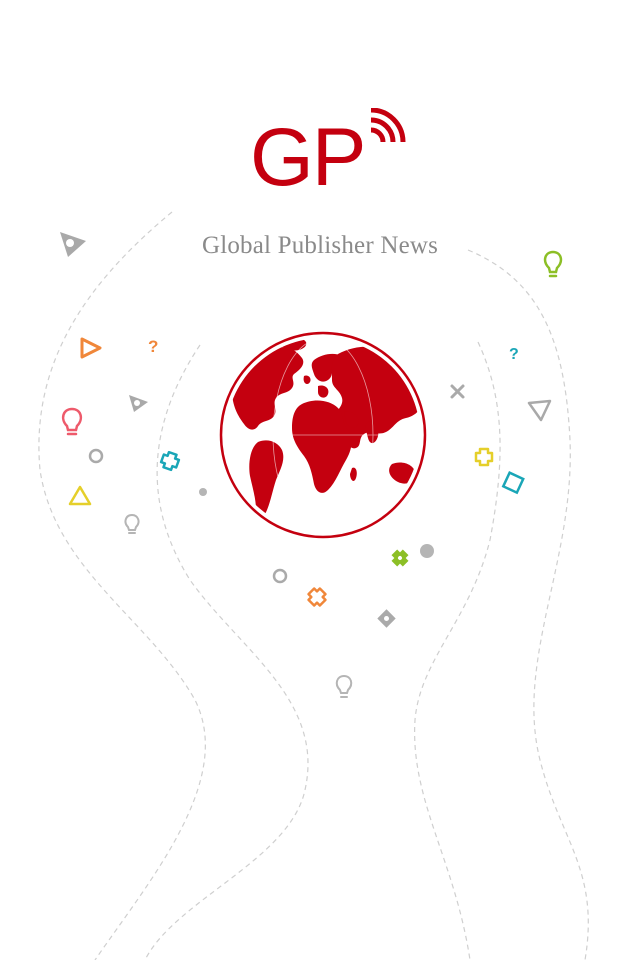 The width and height of the screenshot is (640, 960). What do you see at coordinates (96, 456) in the screenshot?
I see `circle-outline-icon` at bounding box center [96, 456].